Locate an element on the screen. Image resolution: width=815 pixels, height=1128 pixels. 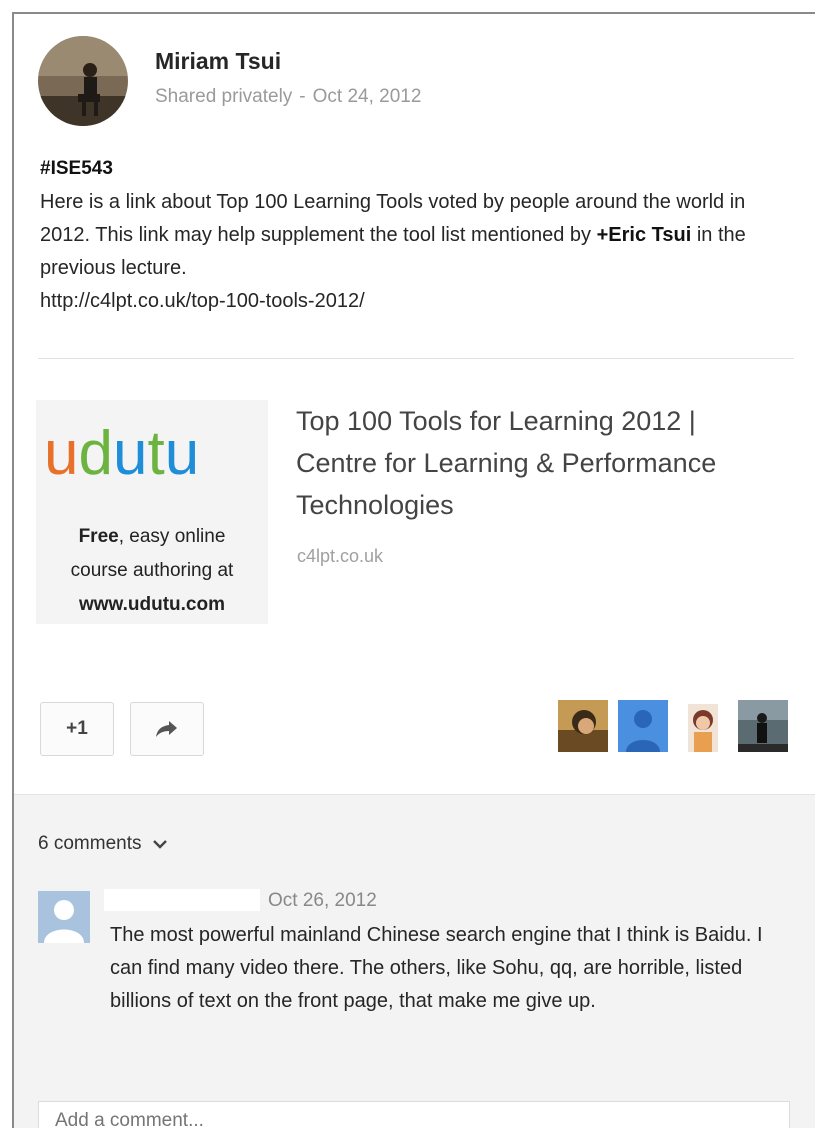
udutu-logo: udutu is located at coordinates (121, 456).